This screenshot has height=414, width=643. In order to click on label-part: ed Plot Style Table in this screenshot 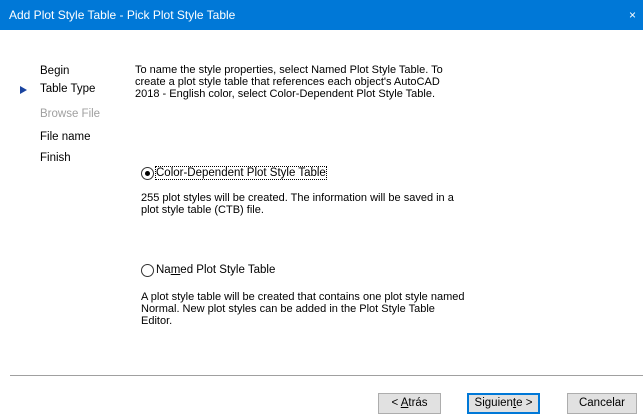, I will do `click(228, 270)`.